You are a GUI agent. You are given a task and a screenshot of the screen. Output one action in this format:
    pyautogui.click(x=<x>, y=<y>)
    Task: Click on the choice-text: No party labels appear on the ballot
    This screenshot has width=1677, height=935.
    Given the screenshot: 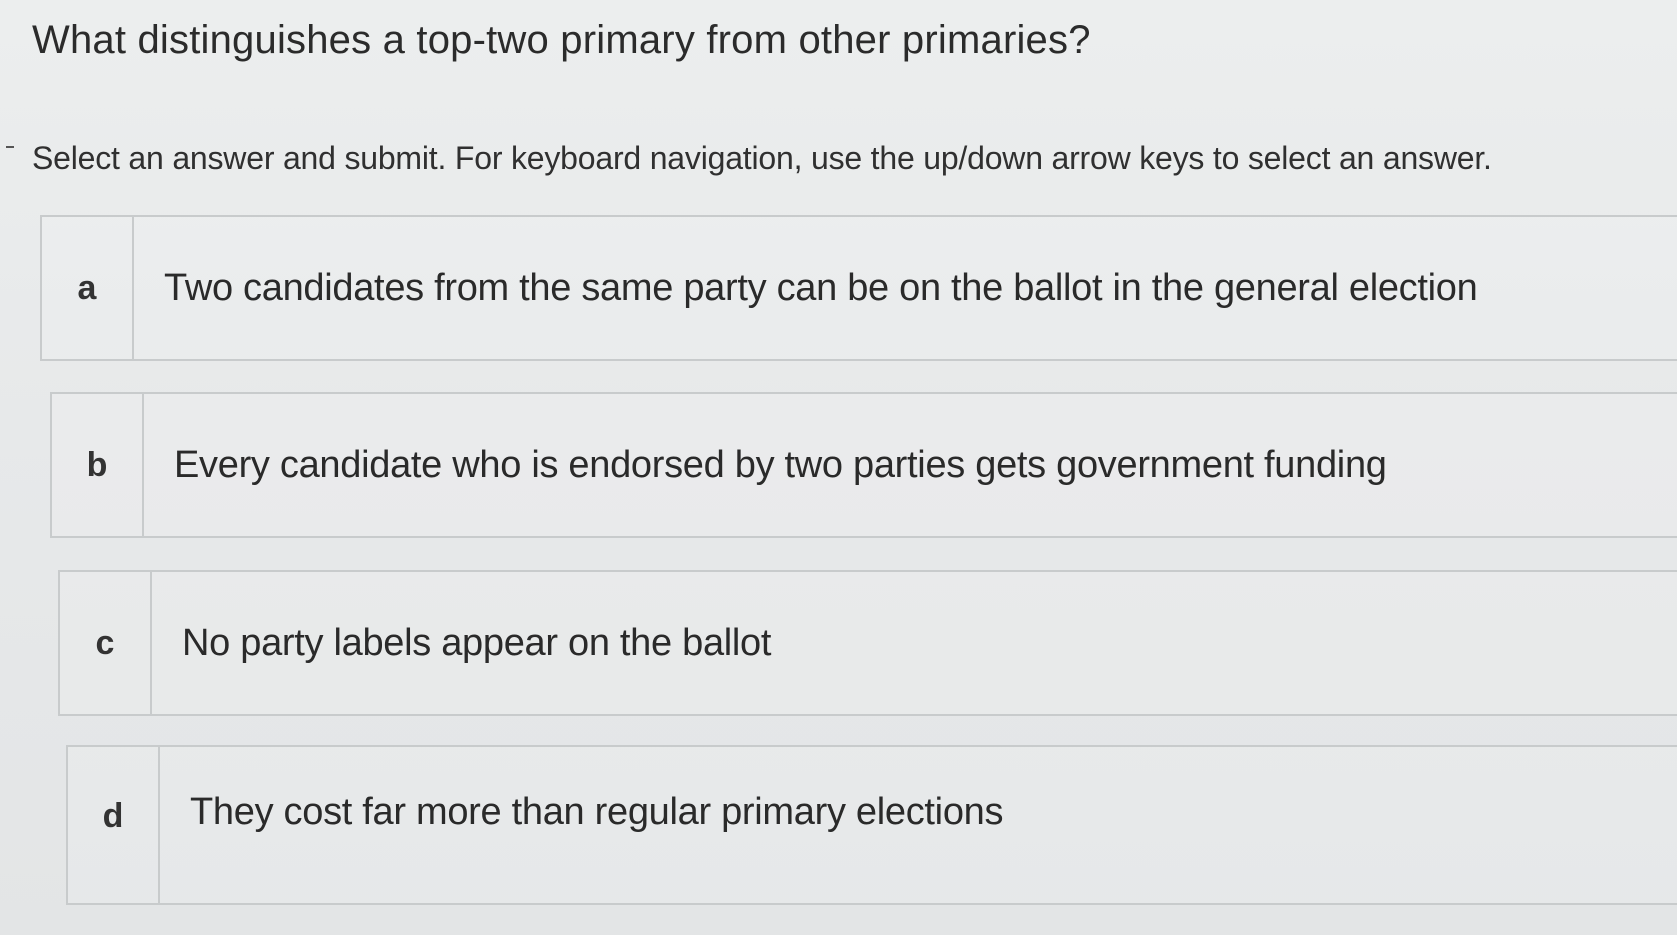 What is the action you would take?
    pyautogui.click(x=477, y=642)
    